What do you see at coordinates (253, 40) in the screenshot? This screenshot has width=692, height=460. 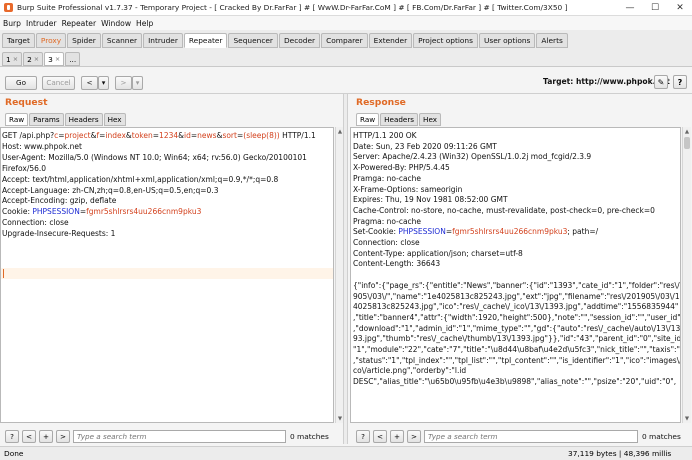 I see `tab-sequencer: Sequencer` at bounding box center [253, 40].